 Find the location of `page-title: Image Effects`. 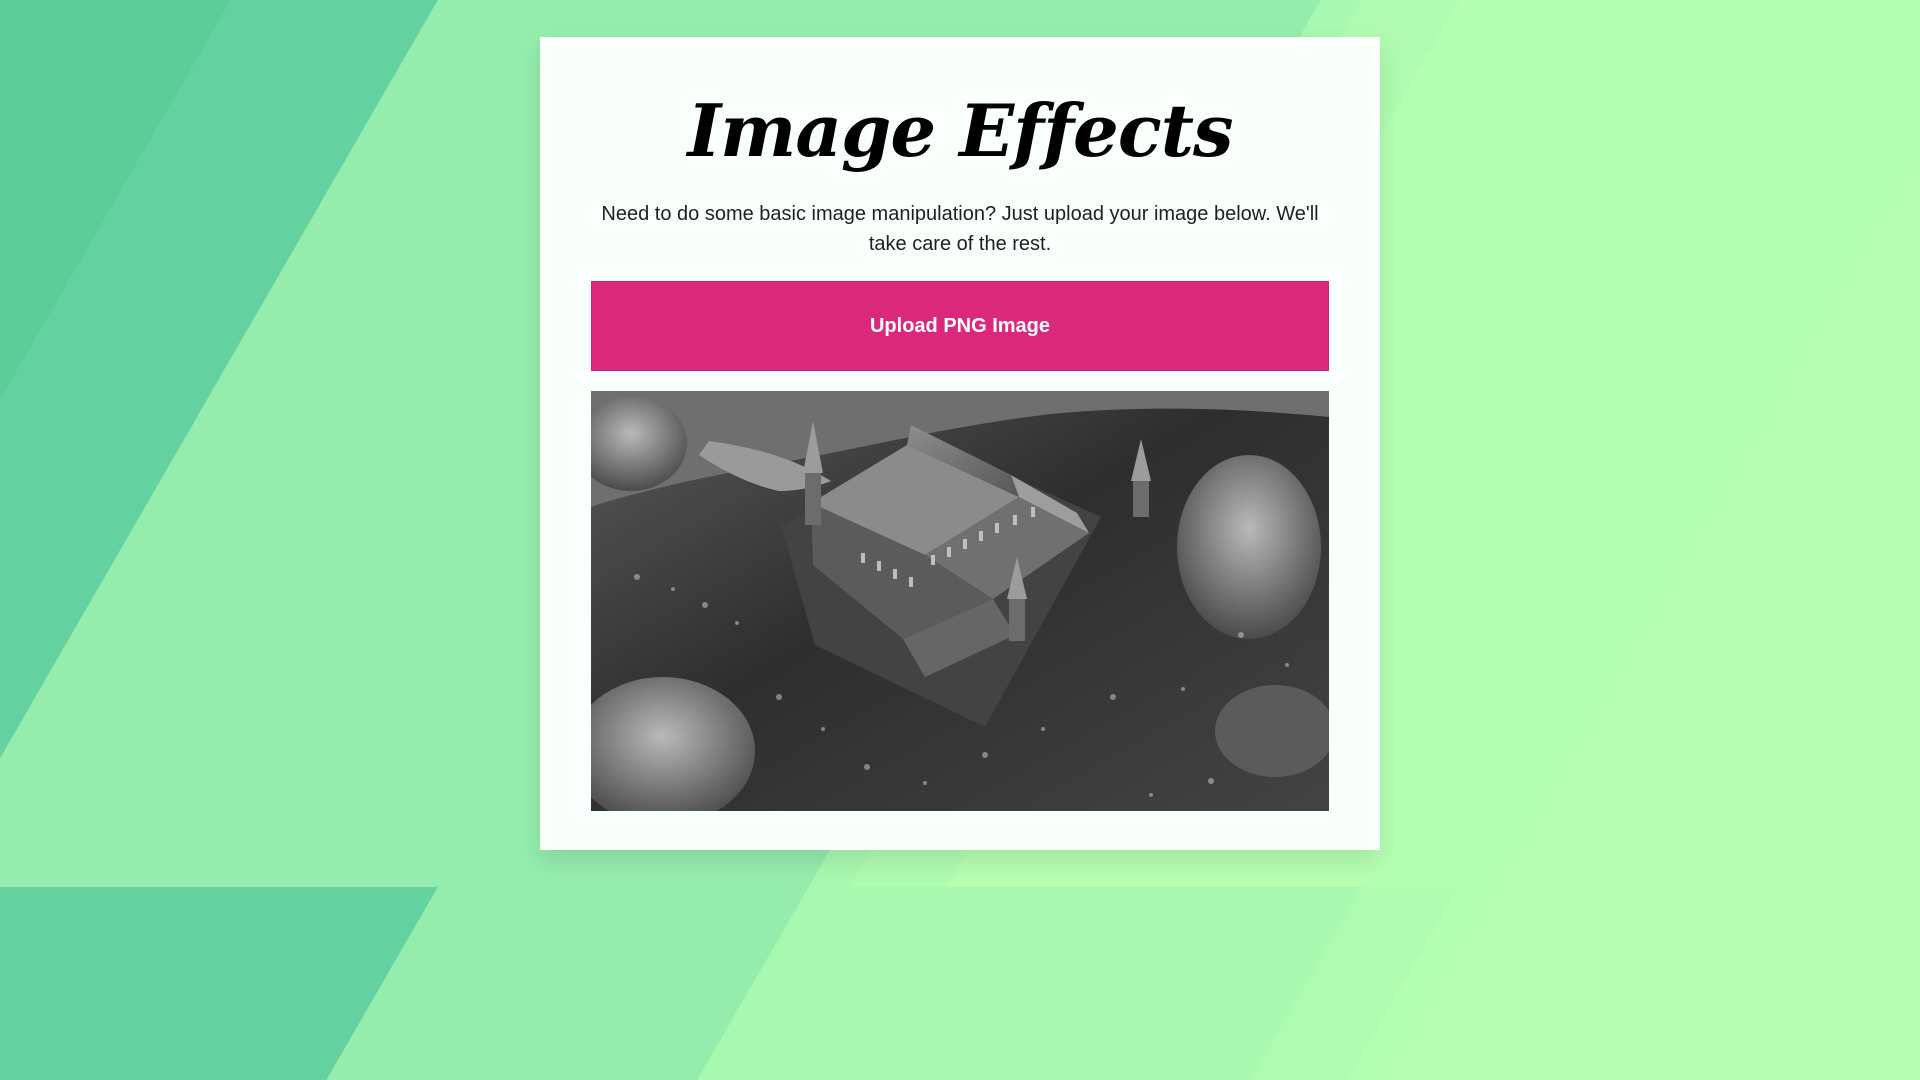

page-title: Image Effects is located at coordinates (960, 130).